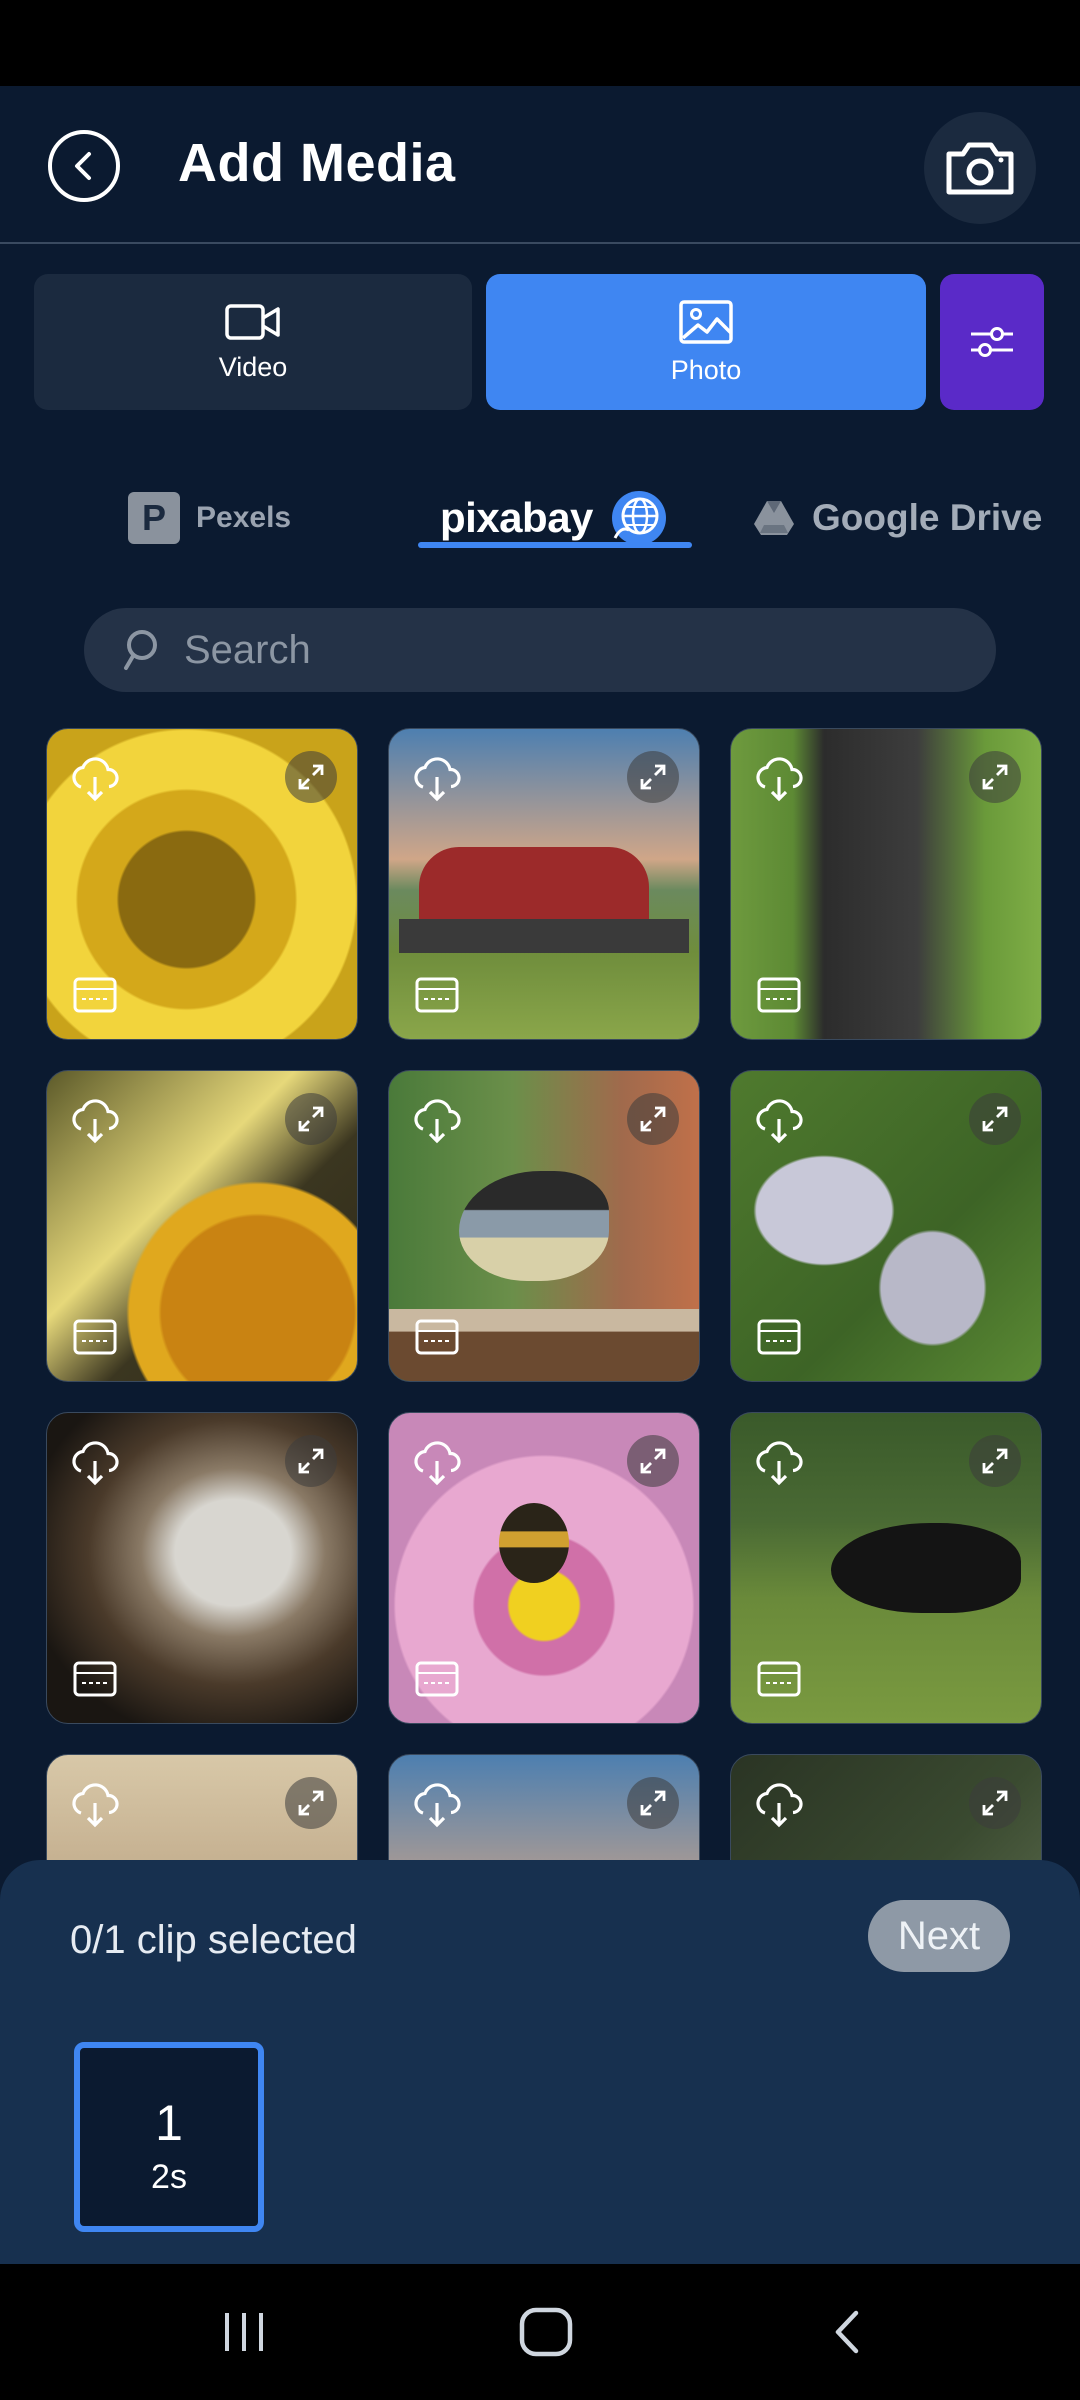 The width and height of the screenshot is (1080, 2400). Describe the element at coordinates (169, 2176) in the screenshot. I see `clip-slot-duration: 2s` at that location.